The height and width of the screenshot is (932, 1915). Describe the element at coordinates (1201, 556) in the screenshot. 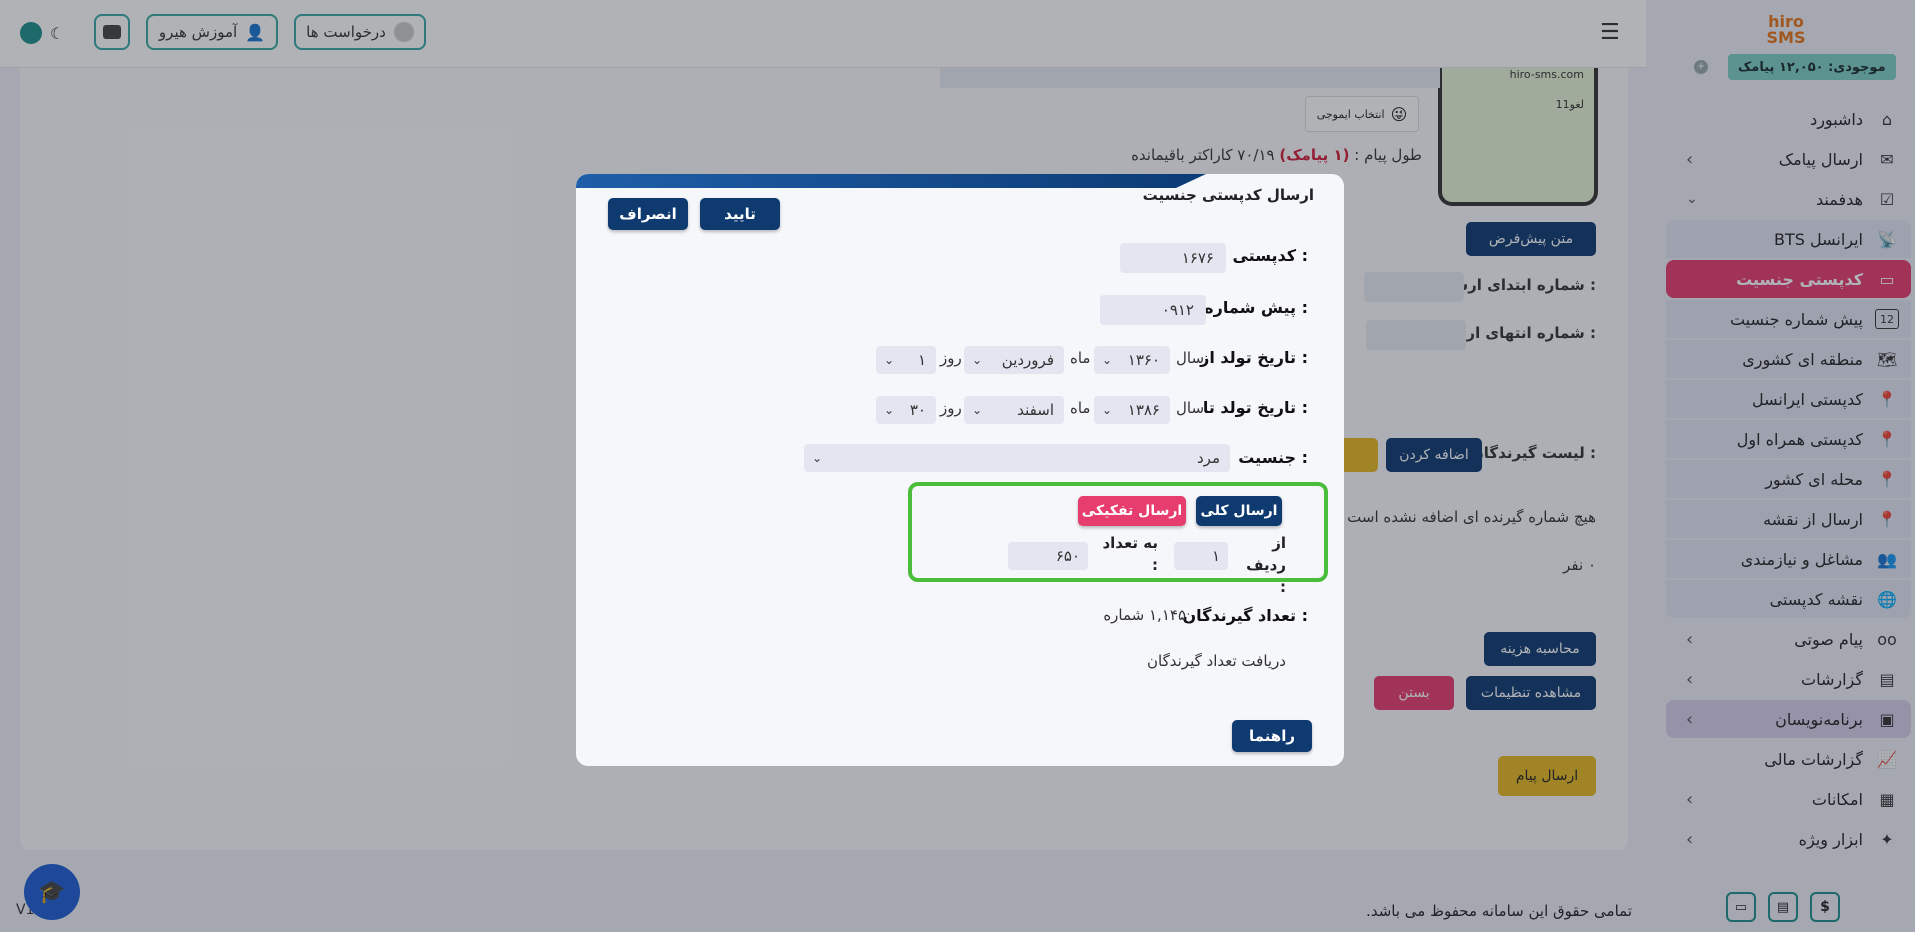

I see `from-row-input: ۱` at that location.